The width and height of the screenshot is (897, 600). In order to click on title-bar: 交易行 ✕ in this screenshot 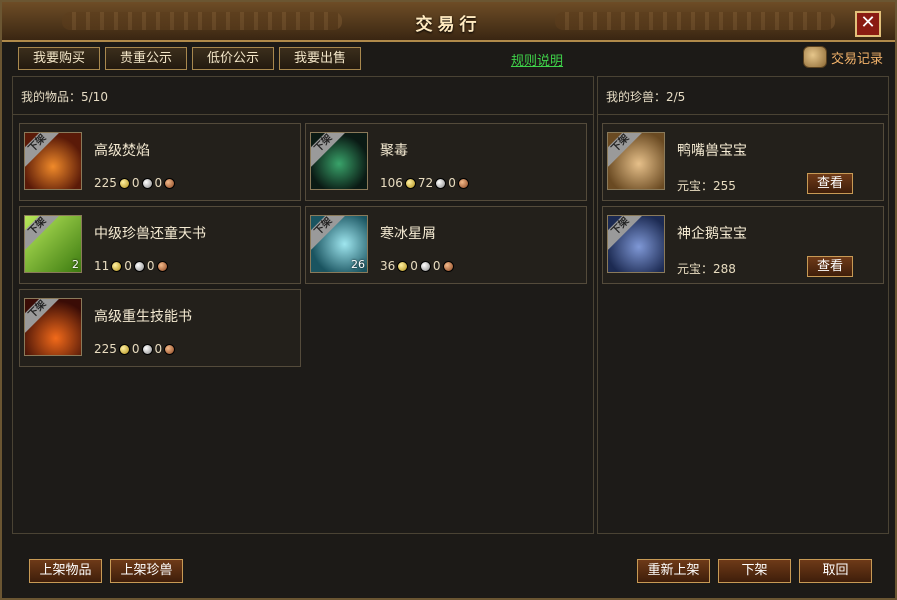, I will do `click(448, 22)`.